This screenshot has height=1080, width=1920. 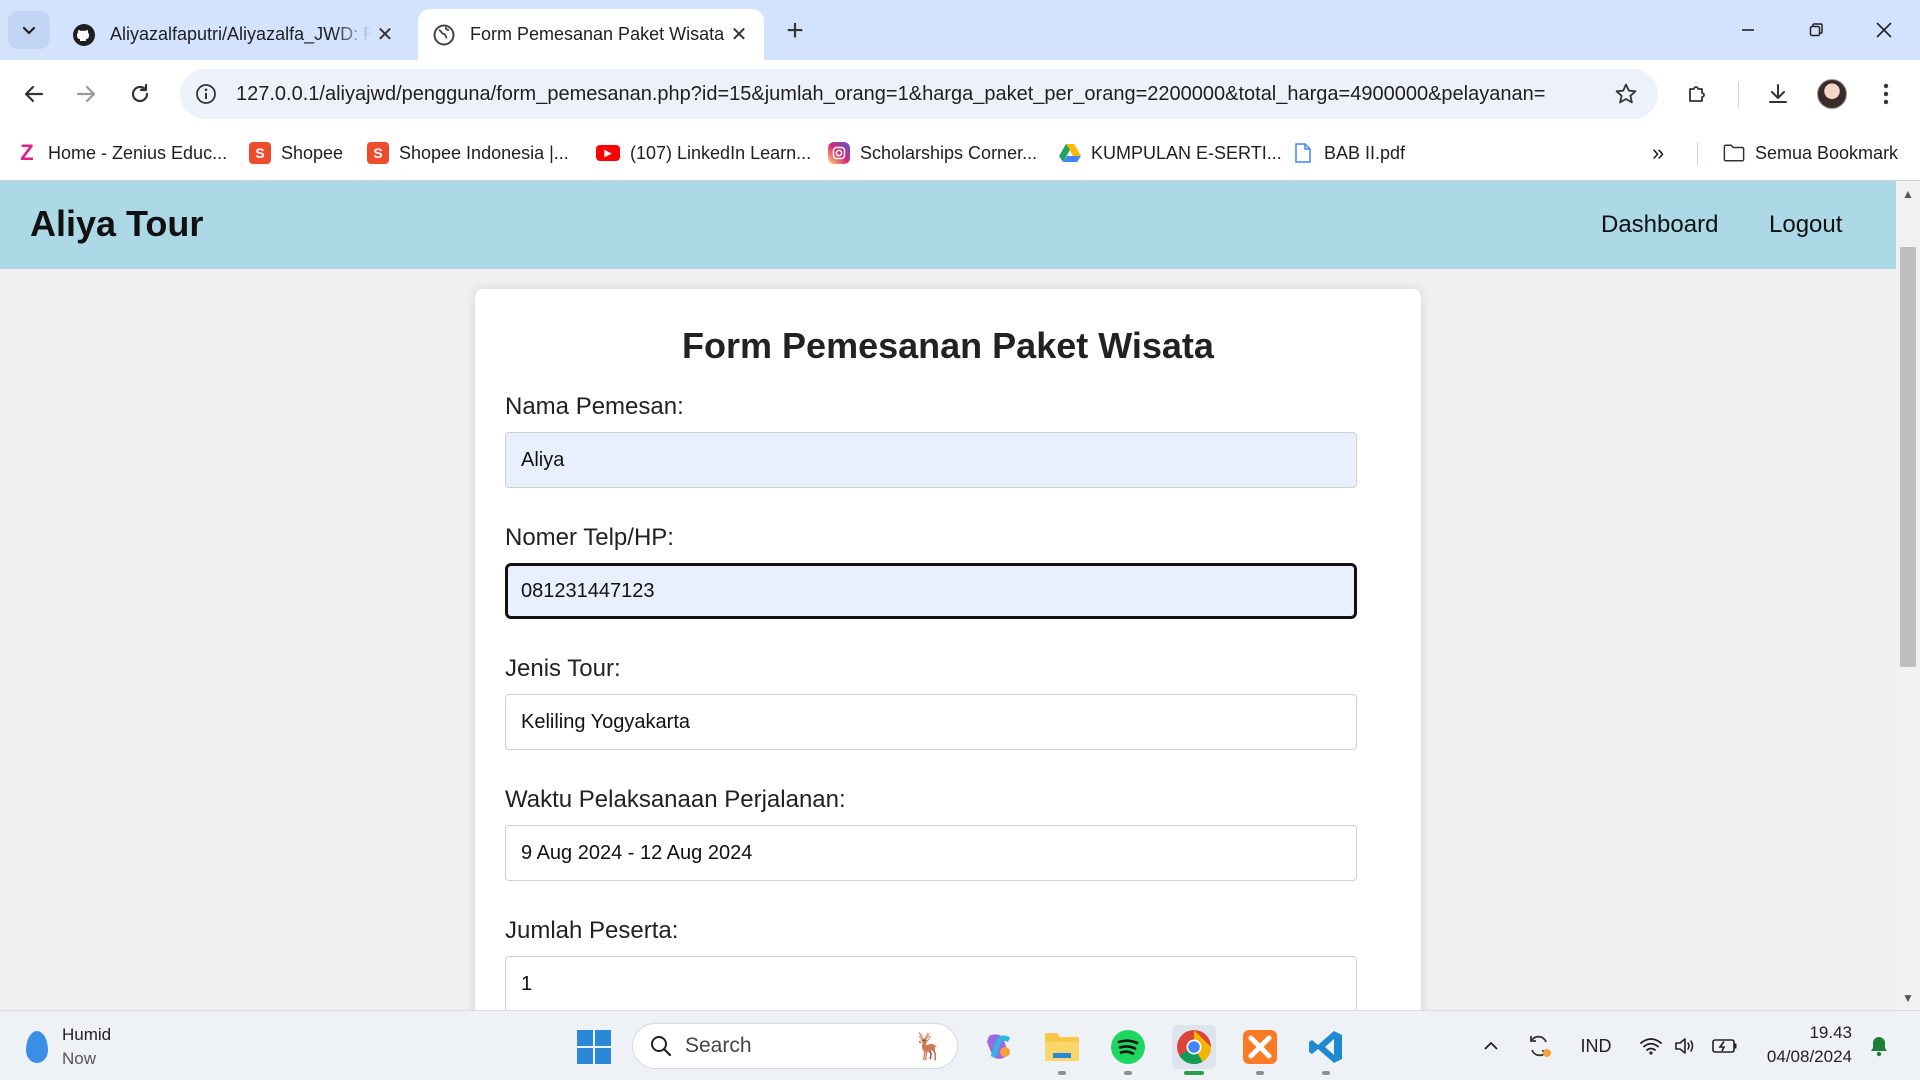 I want to click on page-scrollbar: ▲ ▼, so click(x=1908, y=595).